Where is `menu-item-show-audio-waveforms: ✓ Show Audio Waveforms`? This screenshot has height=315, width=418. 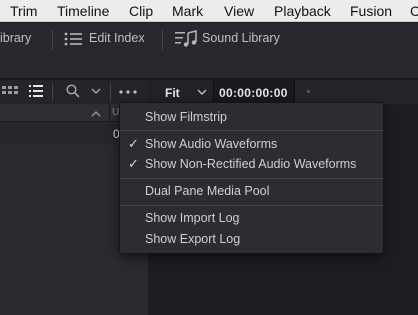
menu-item-show-audio-waveforms: ✓ Show Audio Waveforms is located at coordinates (251, 145).